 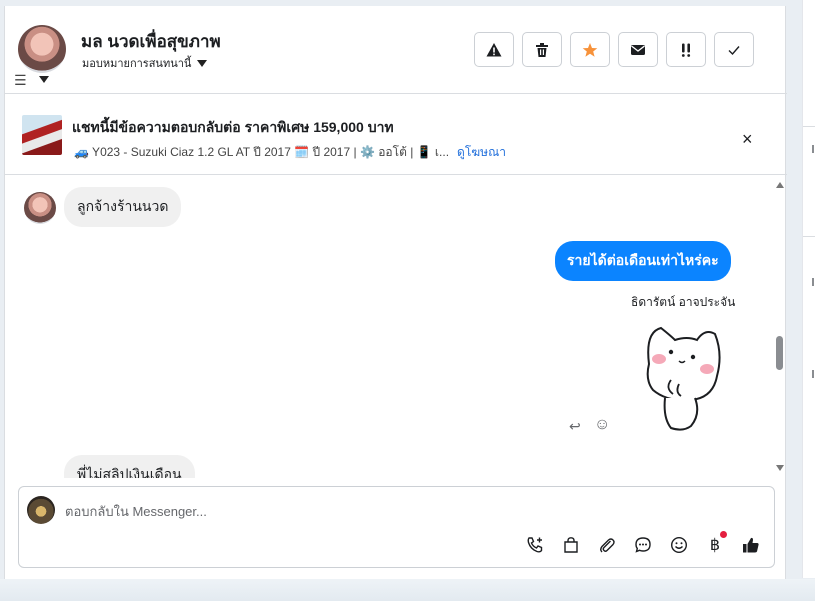 I want to click on contact-name: มล นวดเพื่อสุขภาพ, so click(x=151, y=41).